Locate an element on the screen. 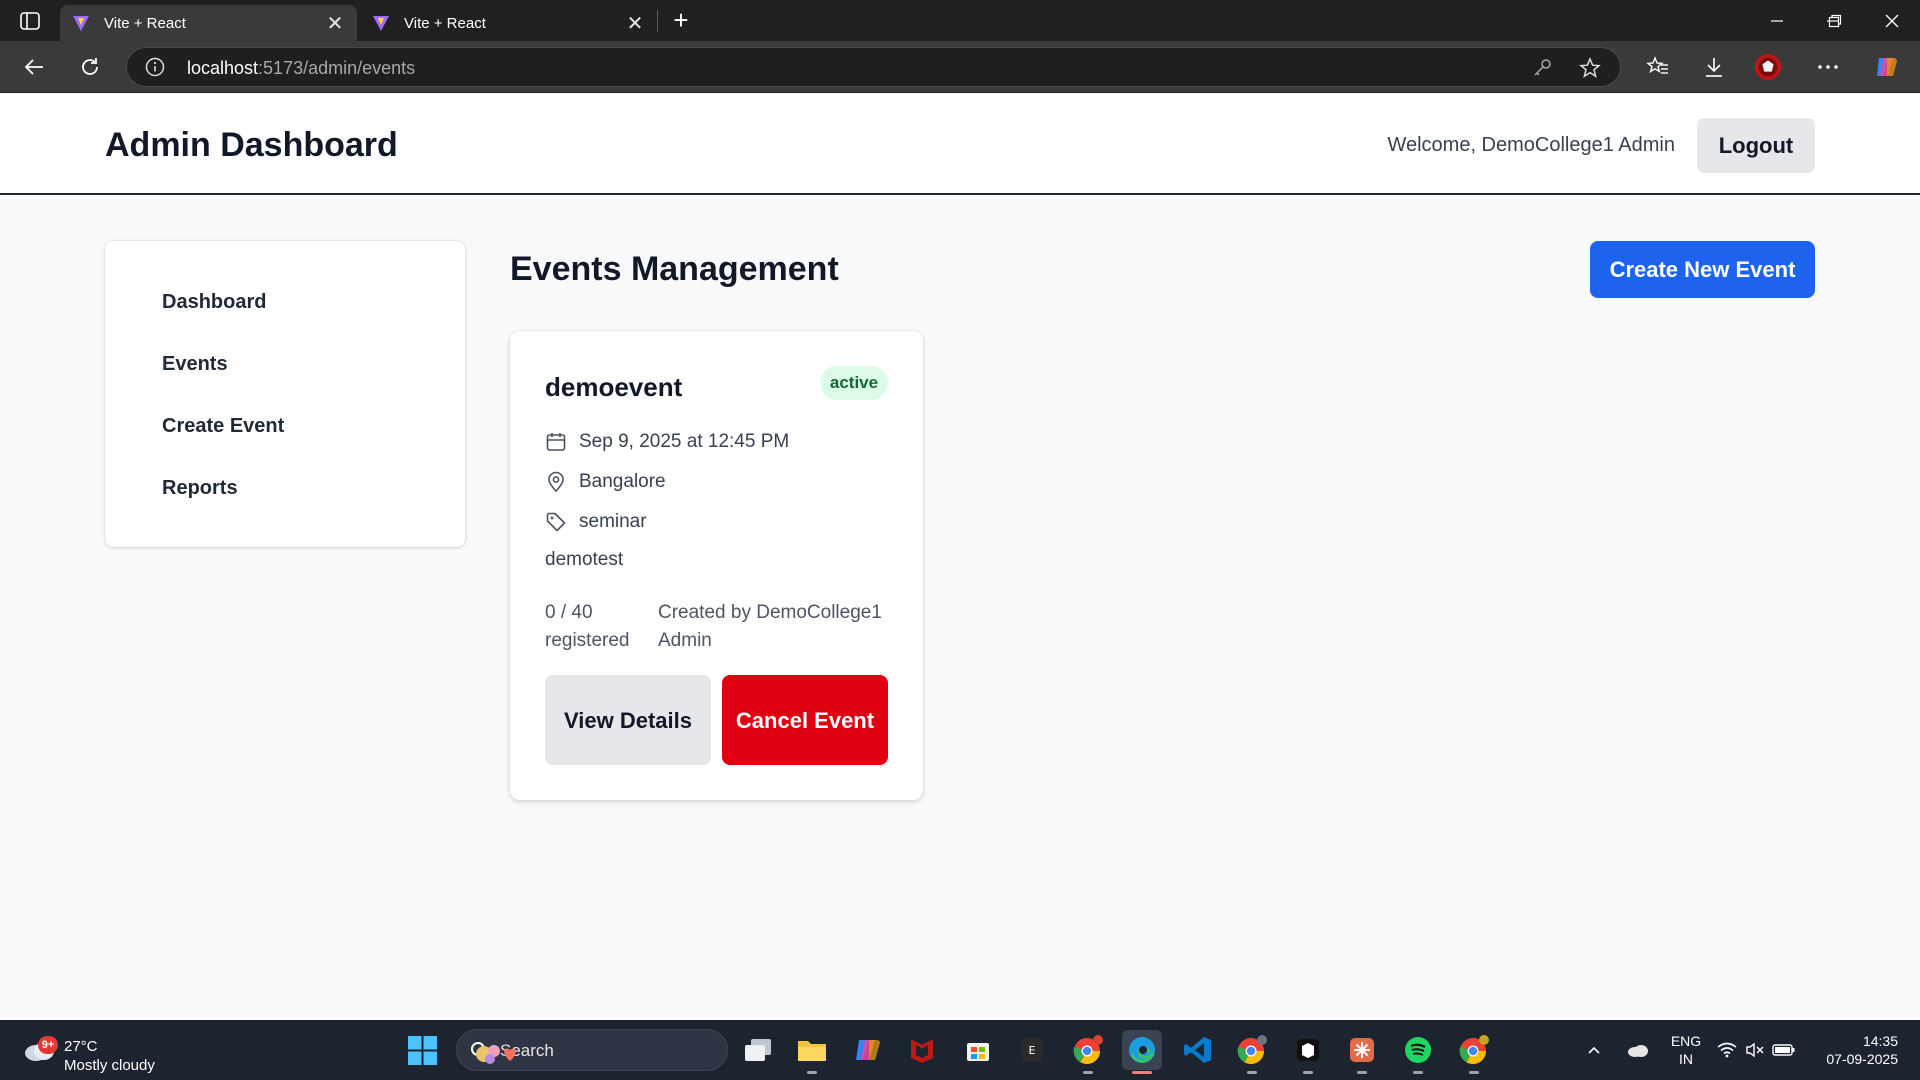 The height and width of the screenshot is (1080, 1920). wifi-icon is located at coordinates (1727, 1050).